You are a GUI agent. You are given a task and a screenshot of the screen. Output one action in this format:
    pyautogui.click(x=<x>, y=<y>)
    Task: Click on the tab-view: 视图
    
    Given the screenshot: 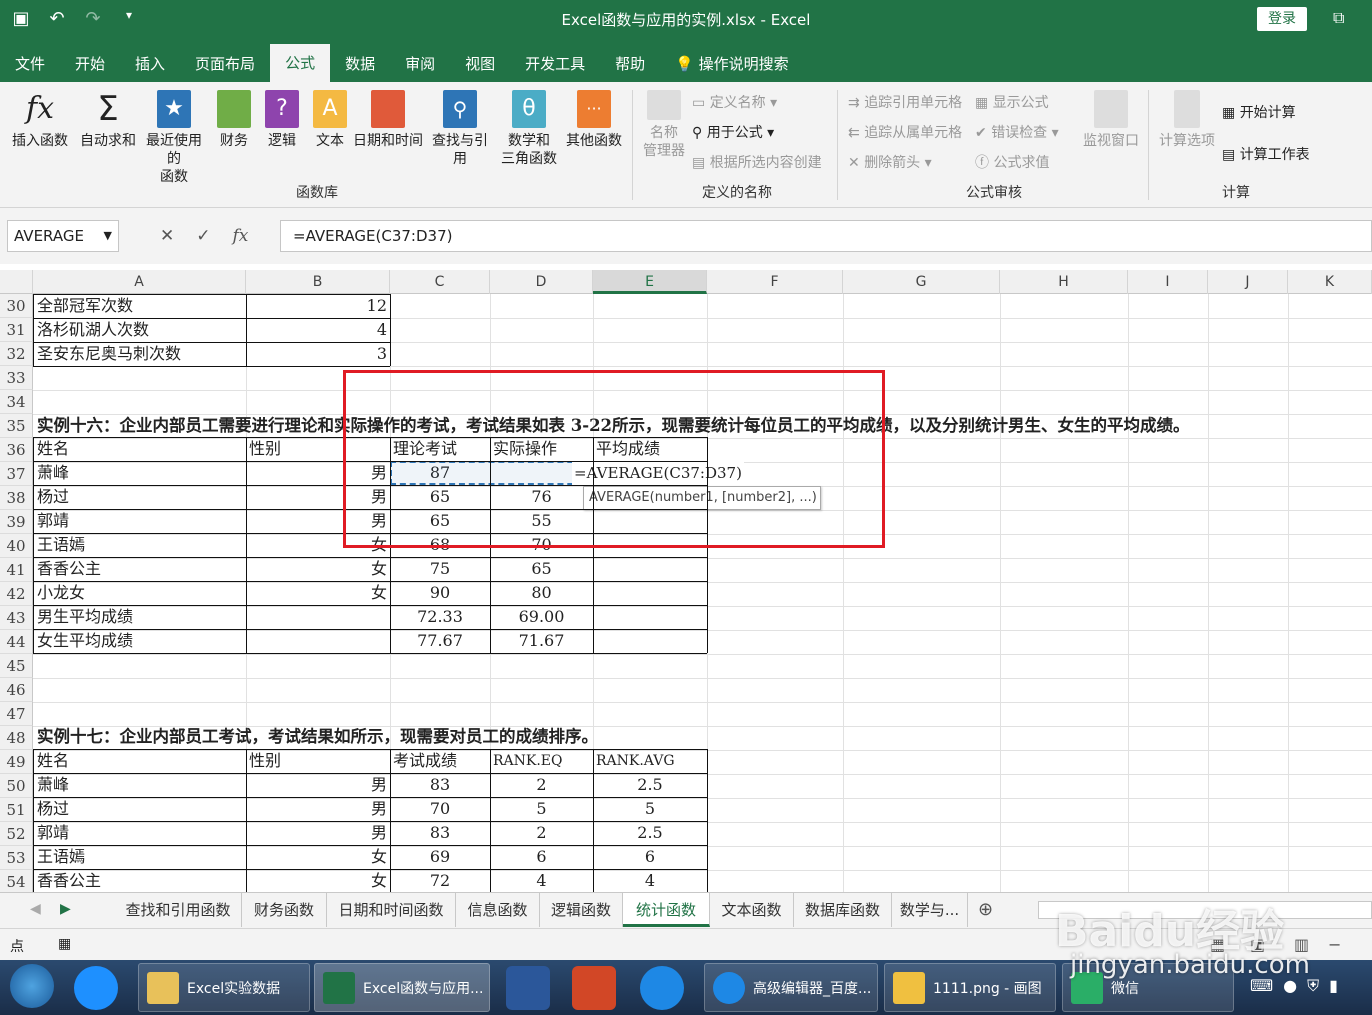 What is the action you would take?
    pyautogui.click(x=480, y=65)
    